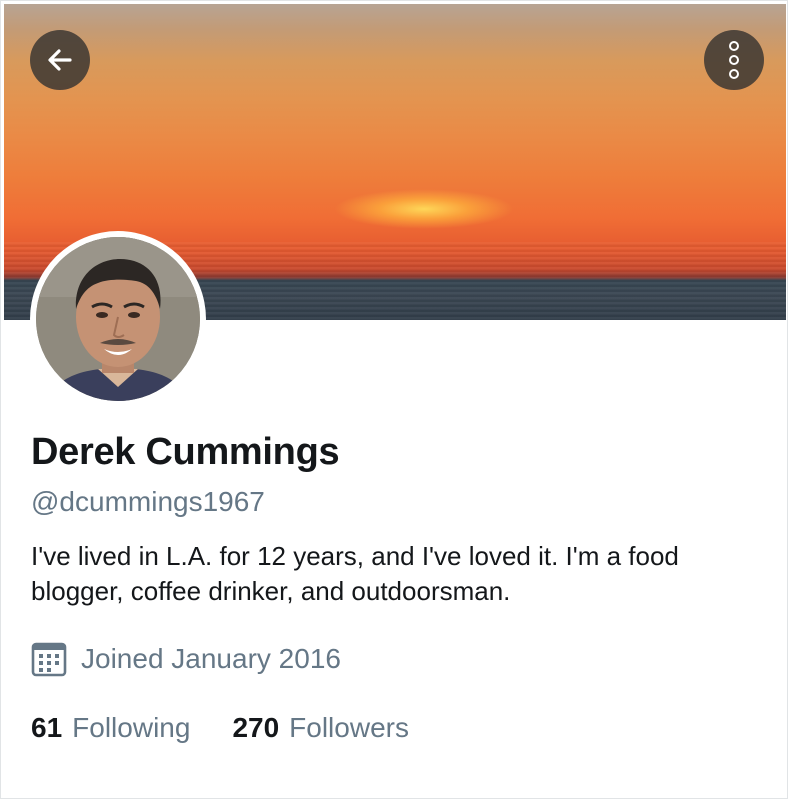  I want to click on avatar-ring, so click(118, 319).